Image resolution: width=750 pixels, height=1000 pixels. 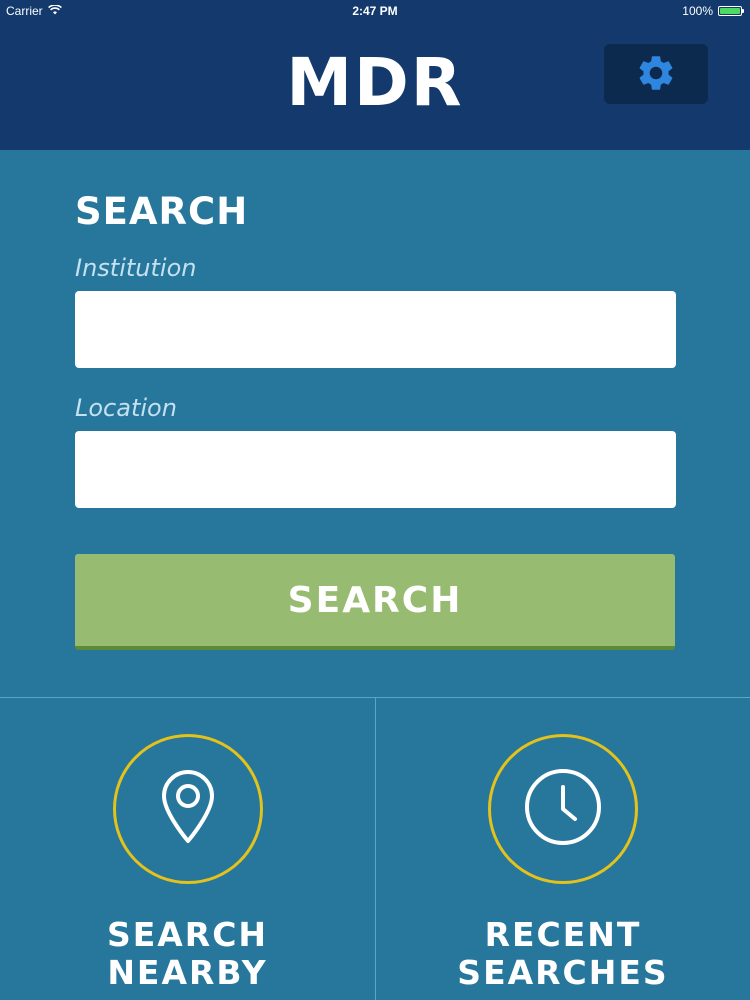 I want to click on search-nearby-label: SEARCH NEARBY, so click(x=187, y=954).